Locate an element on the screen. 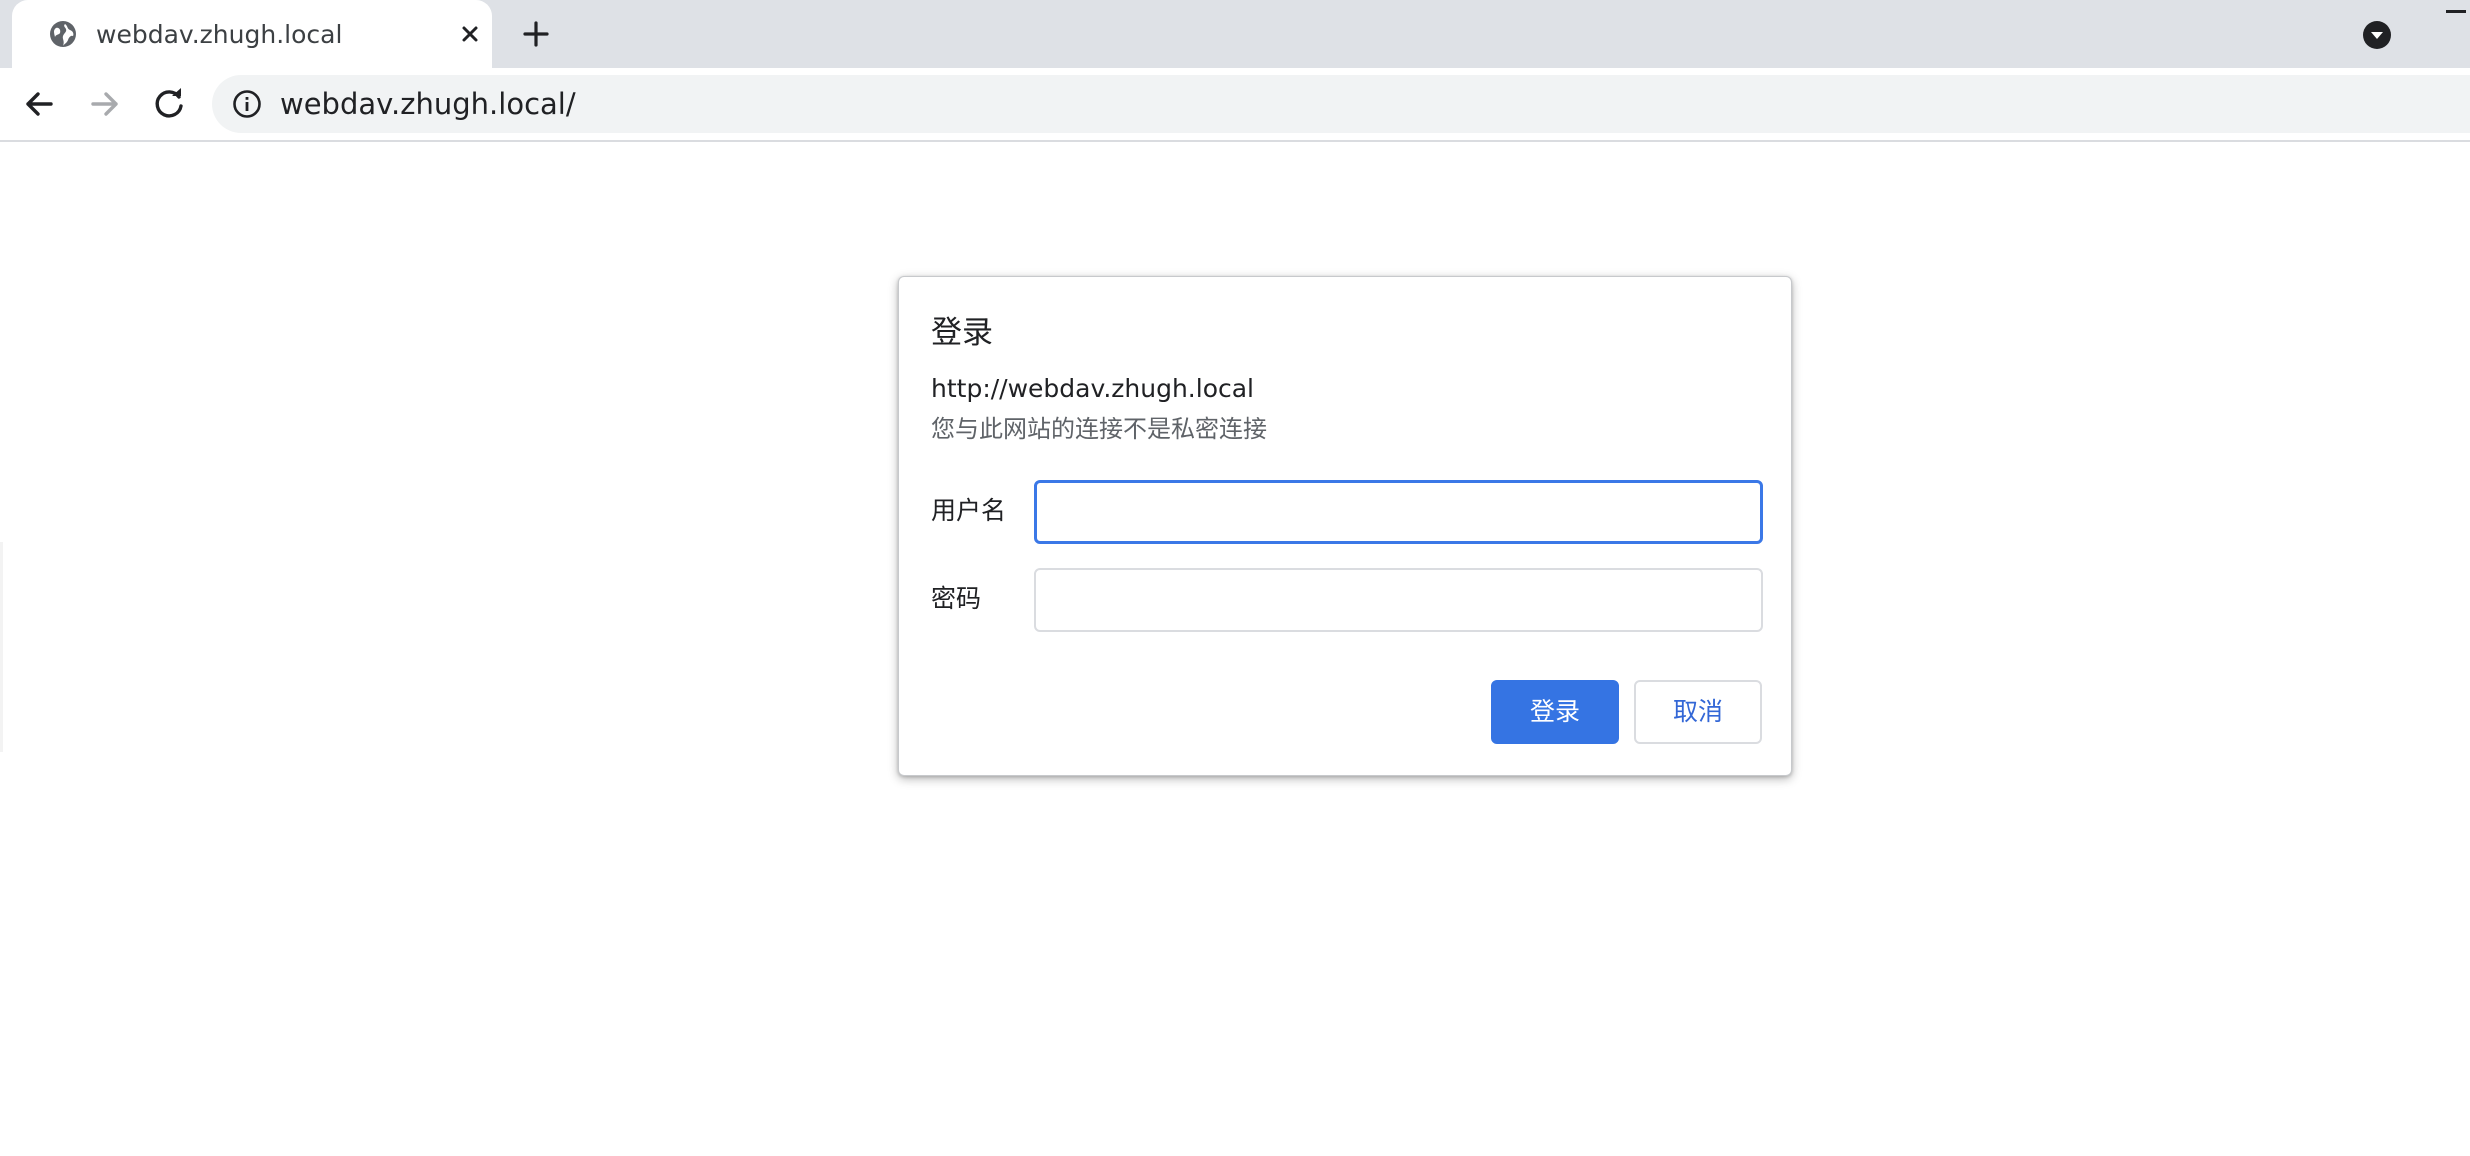 This screenshot has width=2470, height=1156. dialog-warning: 您与此网站的连接不是私密连接 is located at coordinates (1099, 429).